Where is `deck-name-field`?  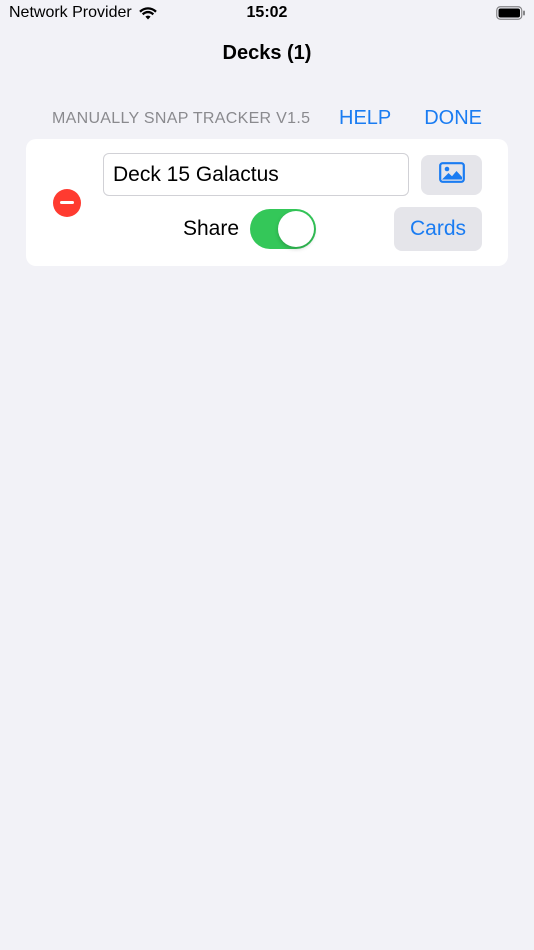
deck-name-field is located at coordinates (256, 174).